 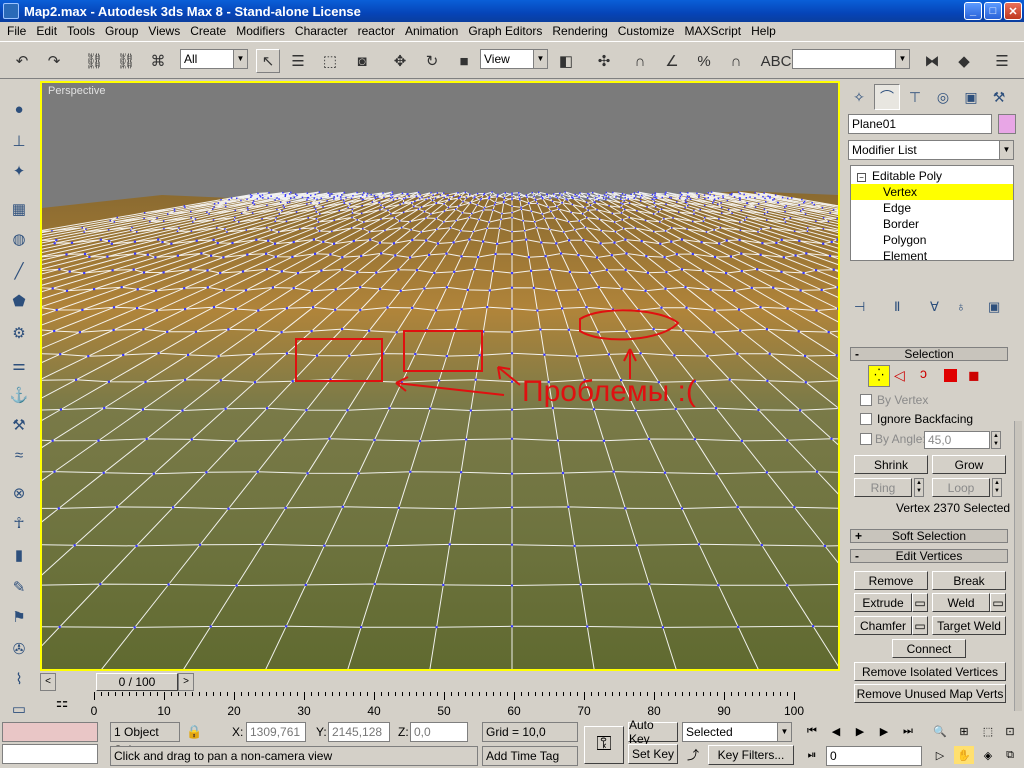 I want to click on connect-button: Connect, so click(x=929, y=648).